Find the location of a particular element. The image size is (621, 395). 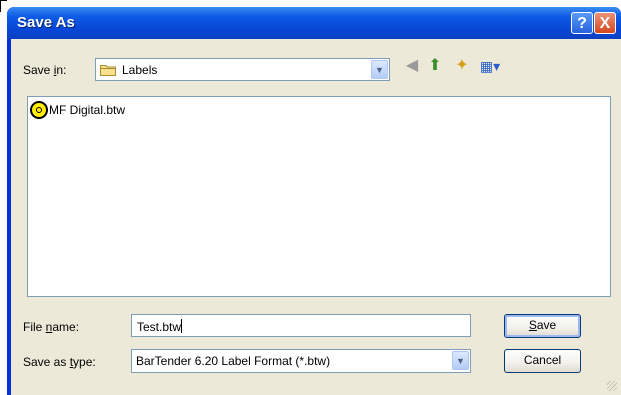

corner-line-top is located at coordinates (3, 0).